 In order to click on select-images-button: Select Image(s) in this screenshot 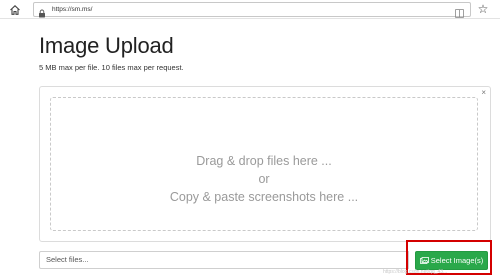, I will do `click(451, 260)`.